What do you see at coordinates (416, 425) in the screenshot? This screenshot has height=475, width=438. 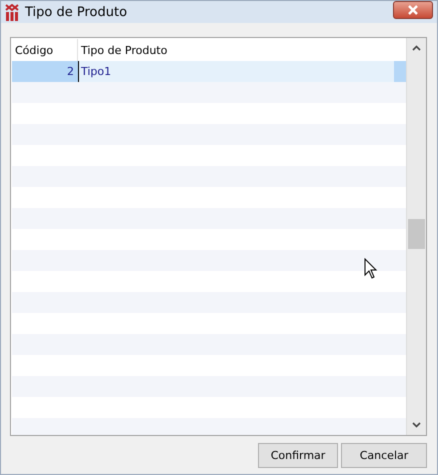 I see `scroll-down-icon` at bounding box center [416, 425].